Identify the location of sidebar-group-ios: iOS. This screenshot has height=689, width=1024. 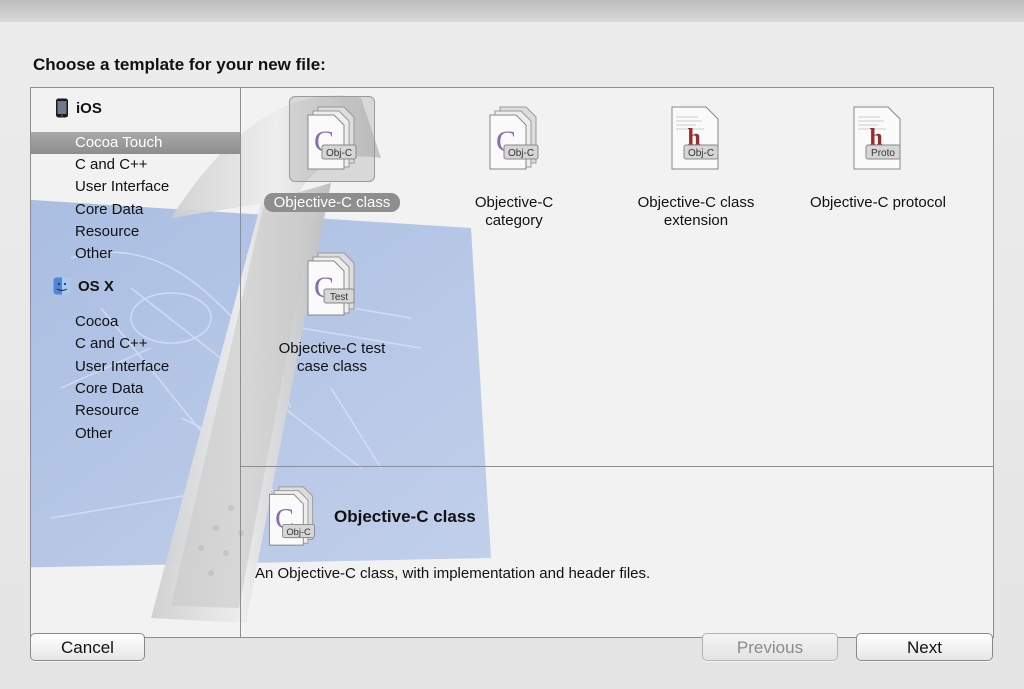
(78, 108).